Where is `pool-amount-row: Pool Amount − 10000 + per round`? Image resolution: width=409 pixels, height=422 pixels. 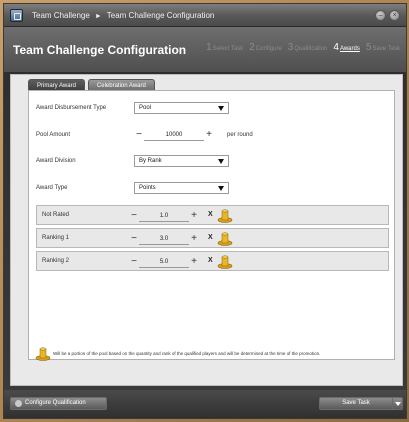 pool-amount-row: Pool Amount − 10000 + per round is located at coordinates (212, 136).